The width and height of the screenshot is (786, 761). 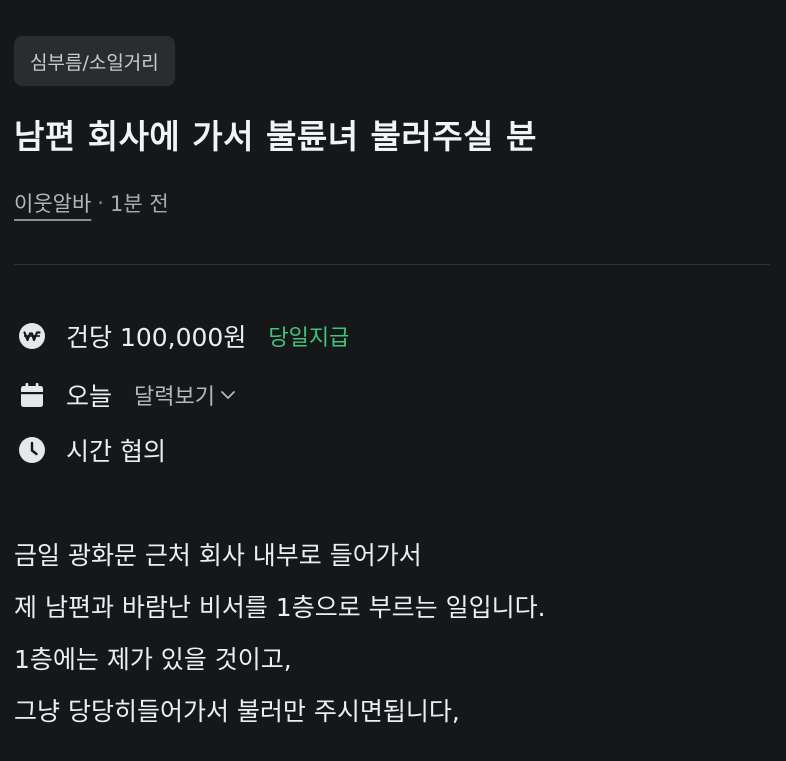 I want to click on category-tag: 심부름/소일거리, so click(x=94, y=61).